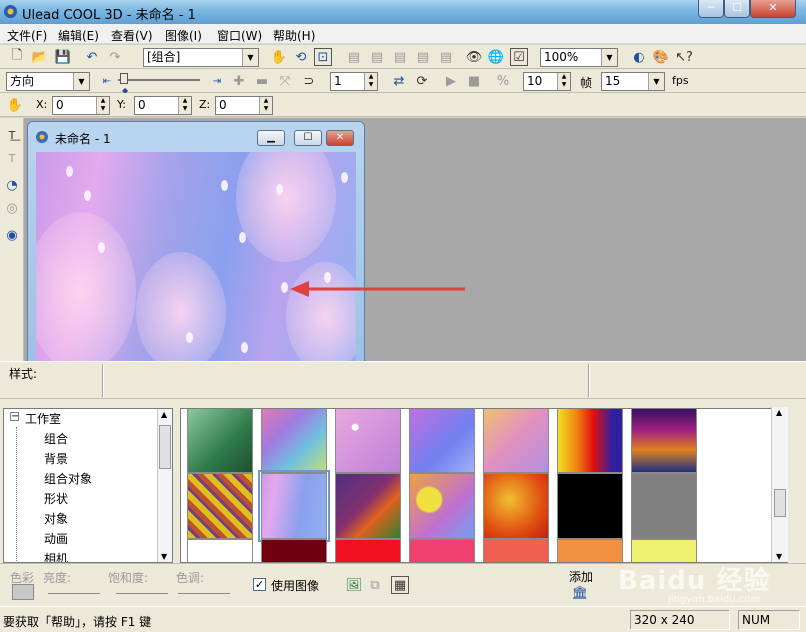  I want to click on doc-close-button: ✕, so click(340, 138).